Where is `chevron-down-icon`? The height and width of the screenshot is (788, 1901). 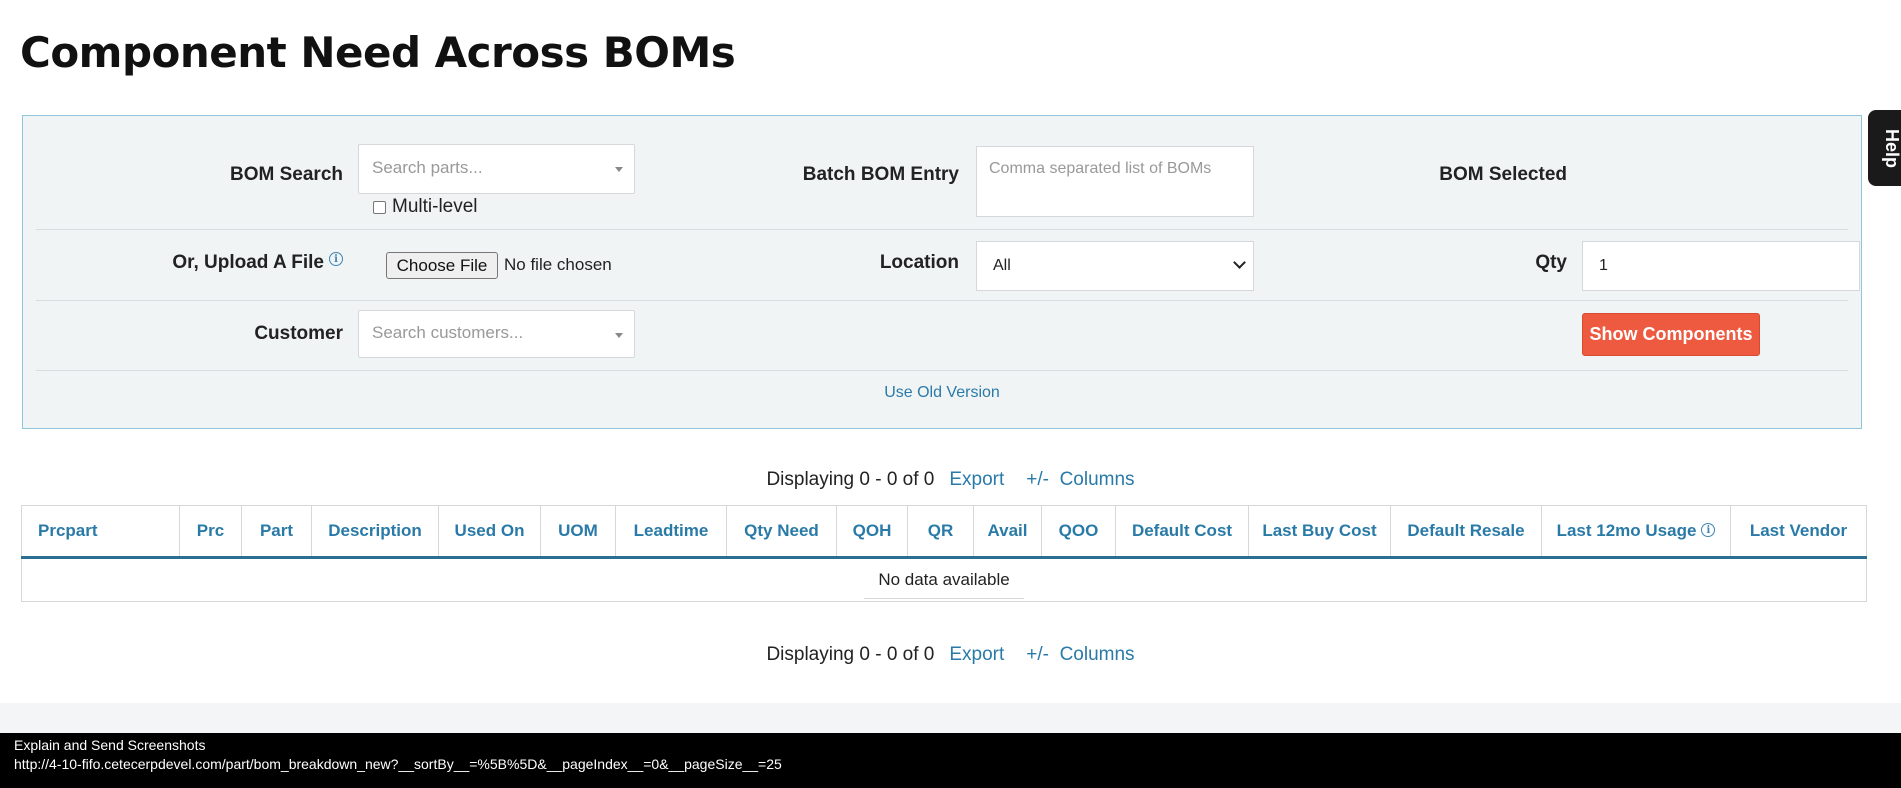 chevron-down-icon is located at coordinates (1239, 262).